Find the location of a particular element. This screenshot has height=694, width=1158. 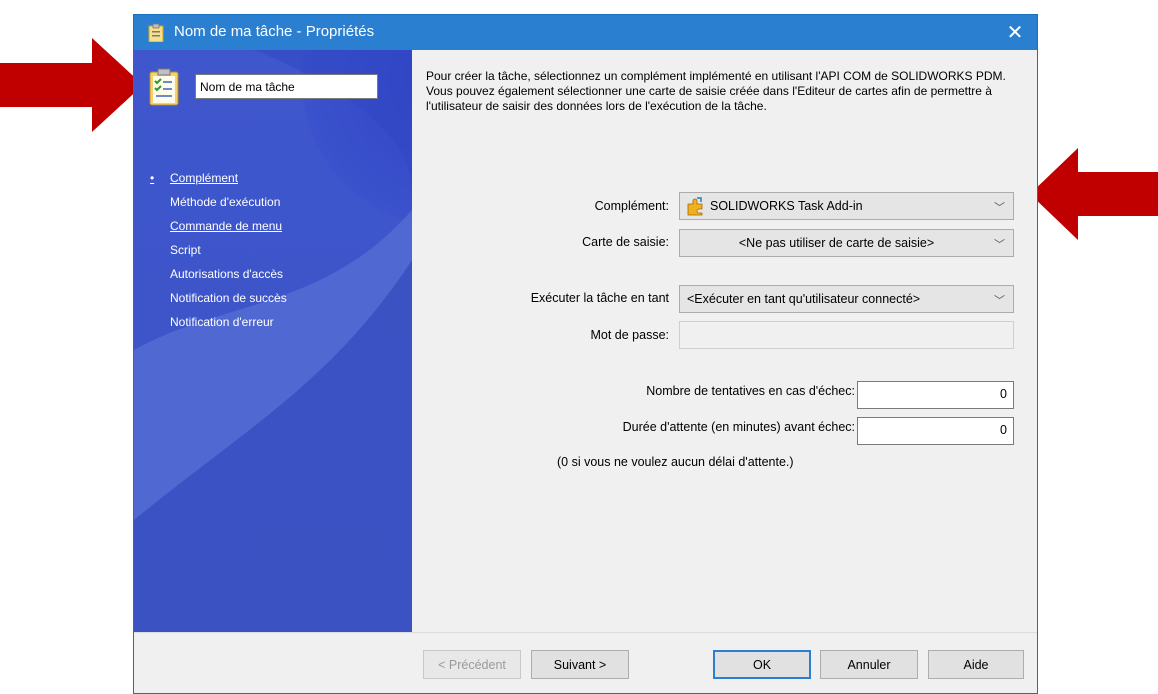

timeout-field: 0 is located at coordinates (935, 431).